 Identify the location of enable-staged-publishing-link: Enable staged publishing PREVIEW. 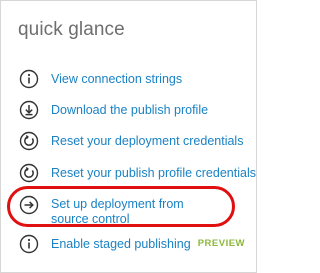
(132, 244).